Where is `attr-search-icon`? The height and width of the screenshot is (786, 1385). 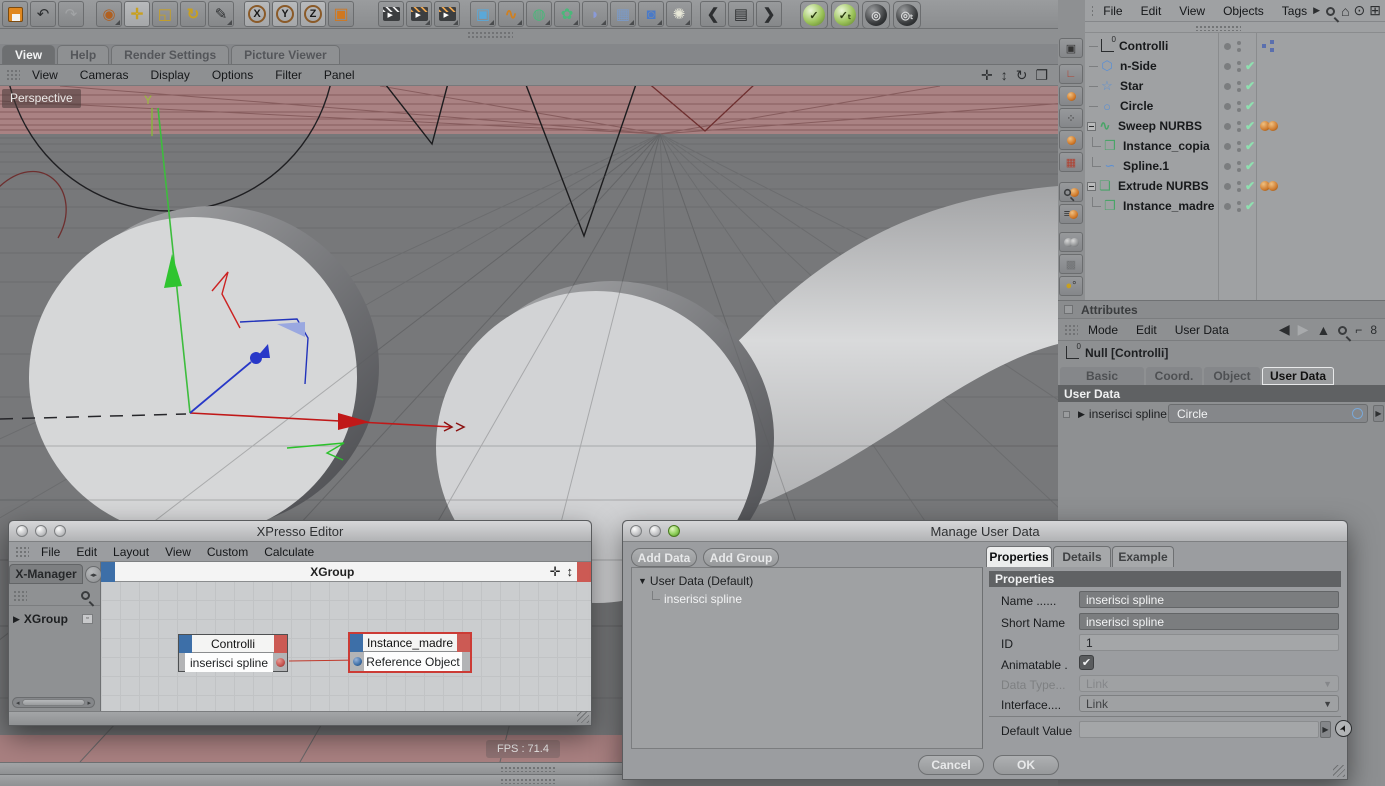 attr-search-icon is located at coordinates (1343, 330).